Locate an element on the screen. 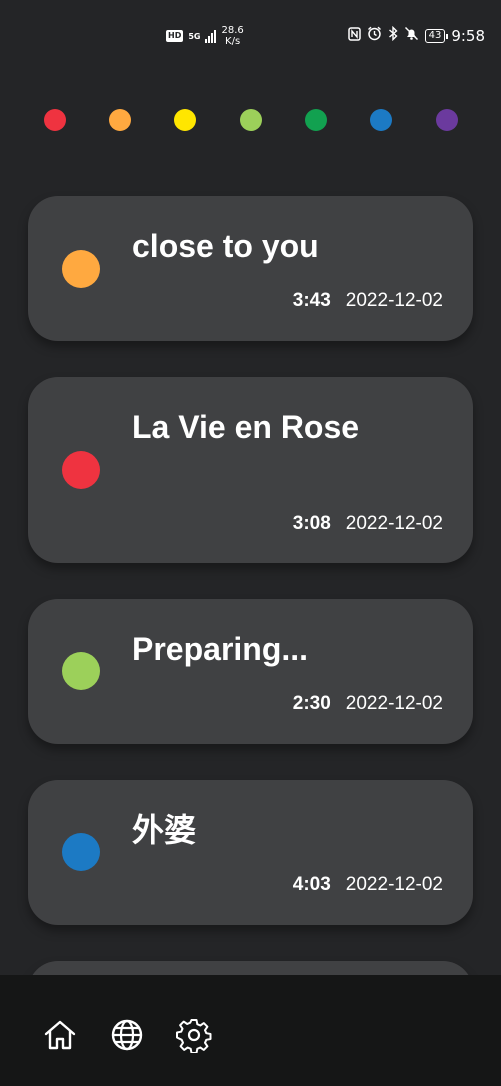 This screenshot has width=501, height=1086. bottom-nav is located at coordinates (250, 1030).